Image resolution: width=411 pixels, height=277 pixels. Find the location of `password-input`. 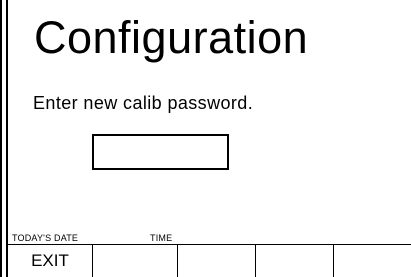

password-input is located at coordinates (160, 152).